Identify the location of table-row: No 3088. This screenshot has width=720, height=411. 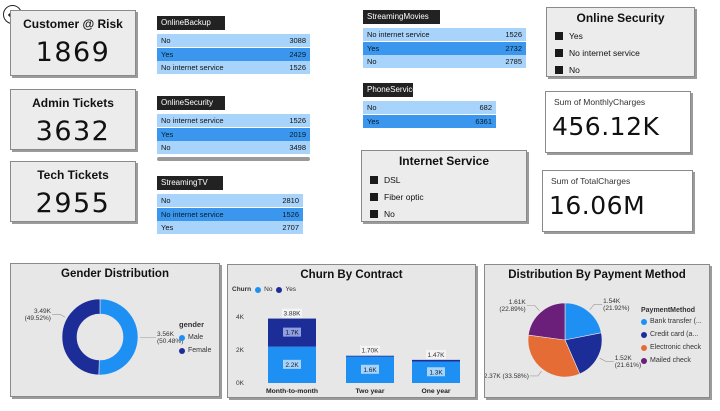
(233, 40).